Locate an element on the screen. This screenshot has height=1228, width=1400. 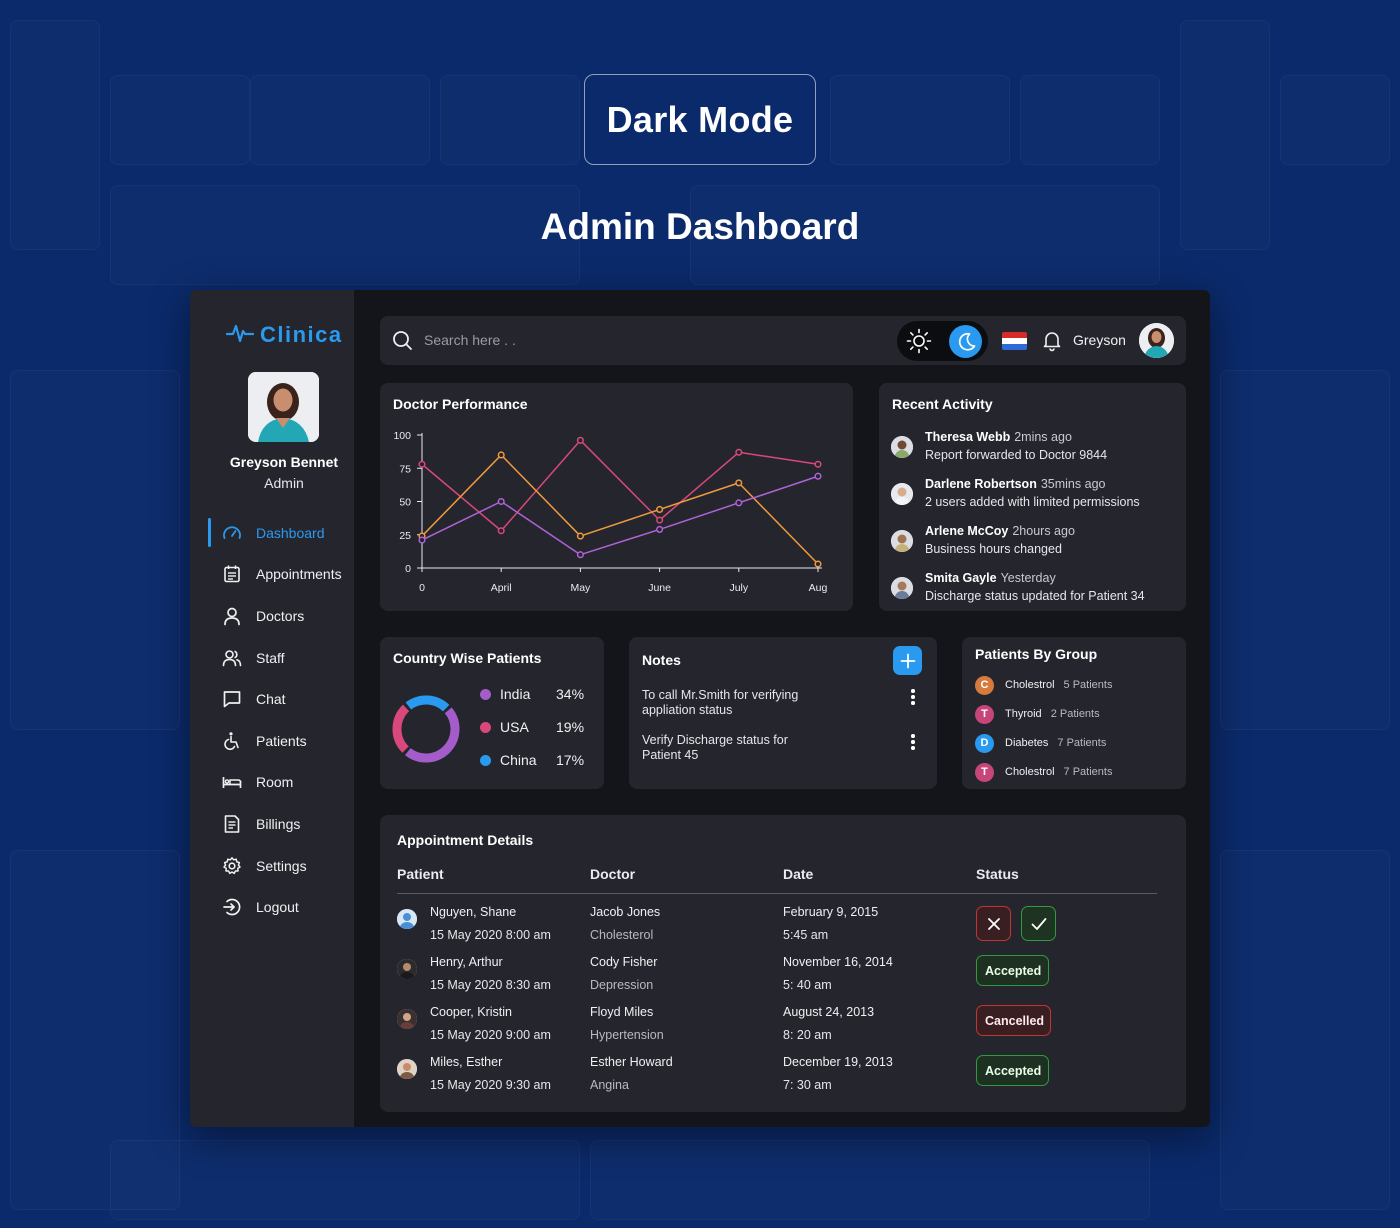
moon-icon is located at coordinates (965, 341).